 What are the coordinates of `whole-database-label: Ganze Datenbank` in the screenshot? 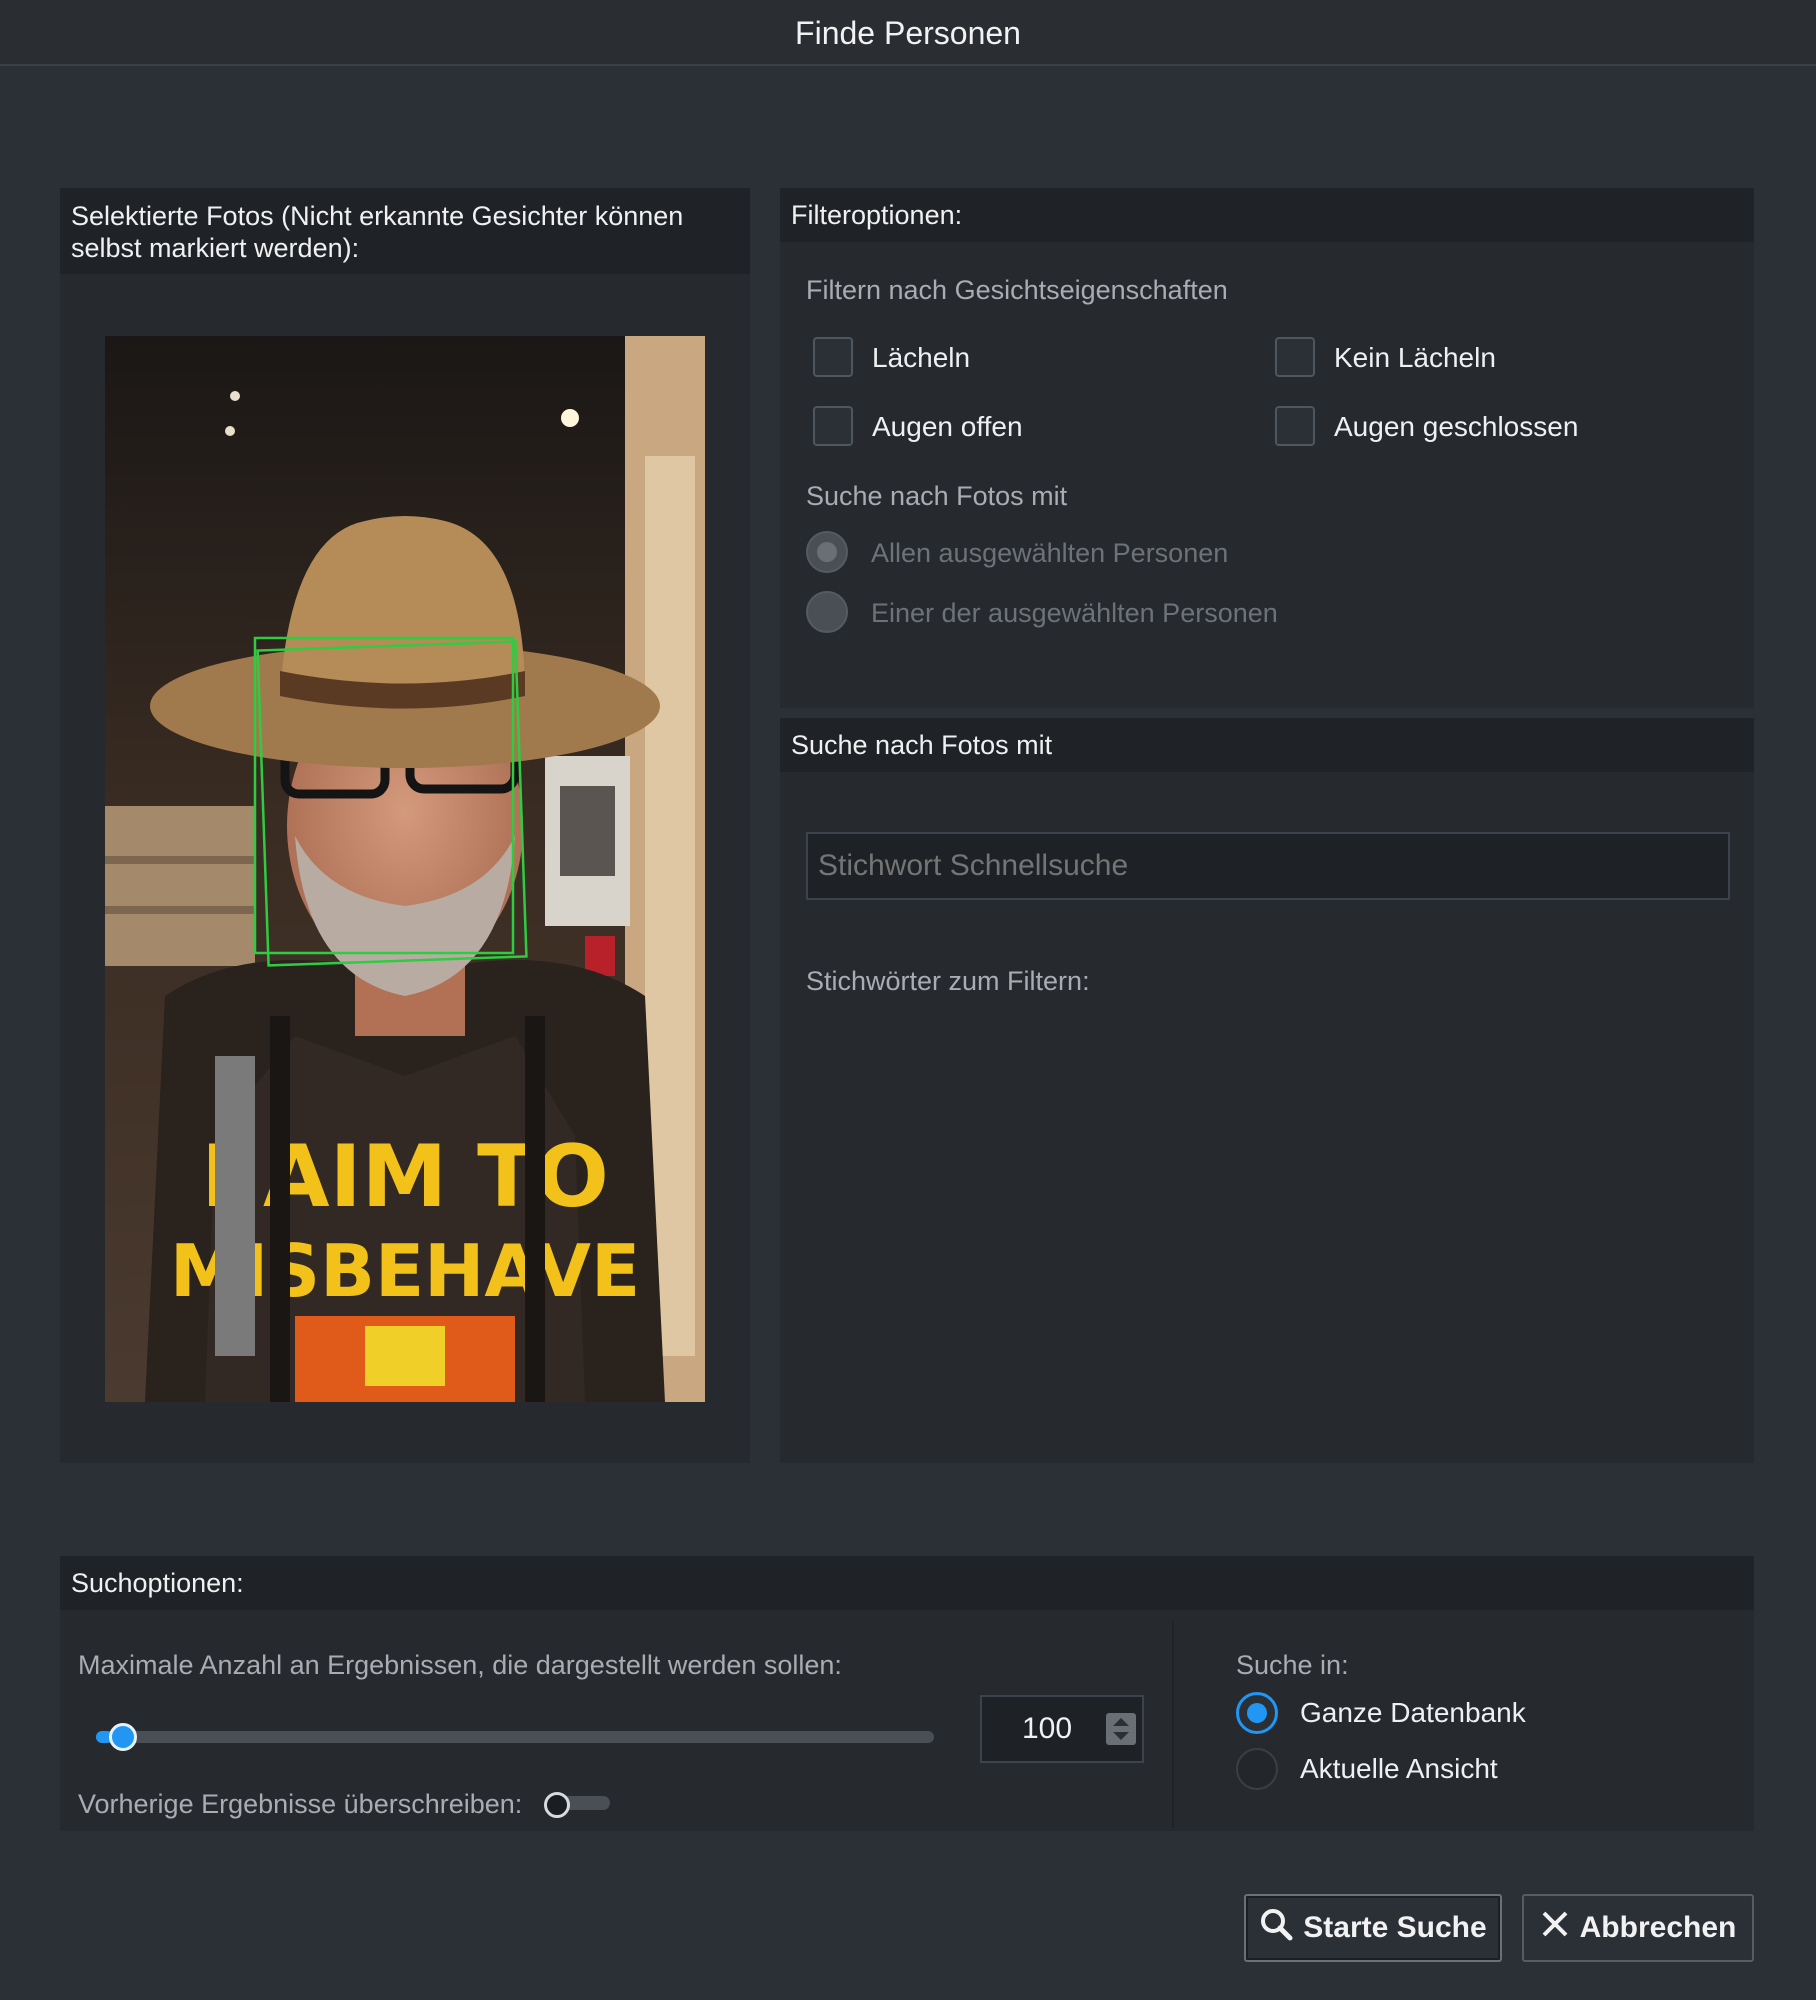 It's located at (1413, 1712).